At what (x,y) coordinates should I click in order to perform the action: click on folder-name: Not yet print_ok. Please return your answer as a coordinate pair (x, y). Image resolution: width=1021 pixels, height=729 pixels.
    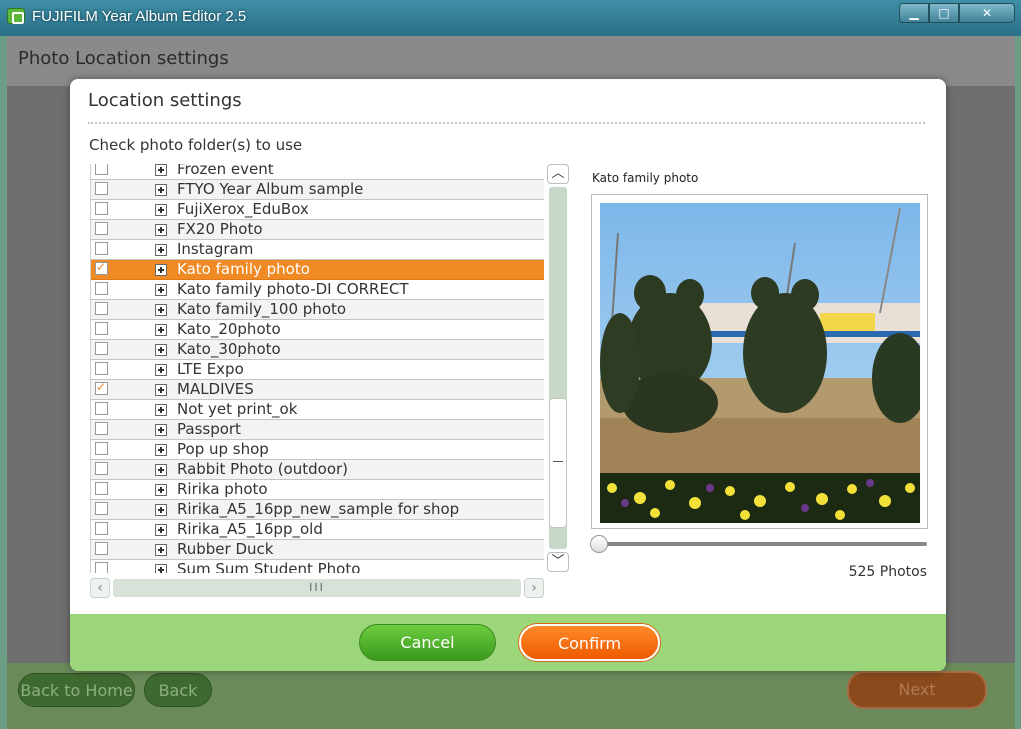
    Looking at the image, I should click on (237, 409).